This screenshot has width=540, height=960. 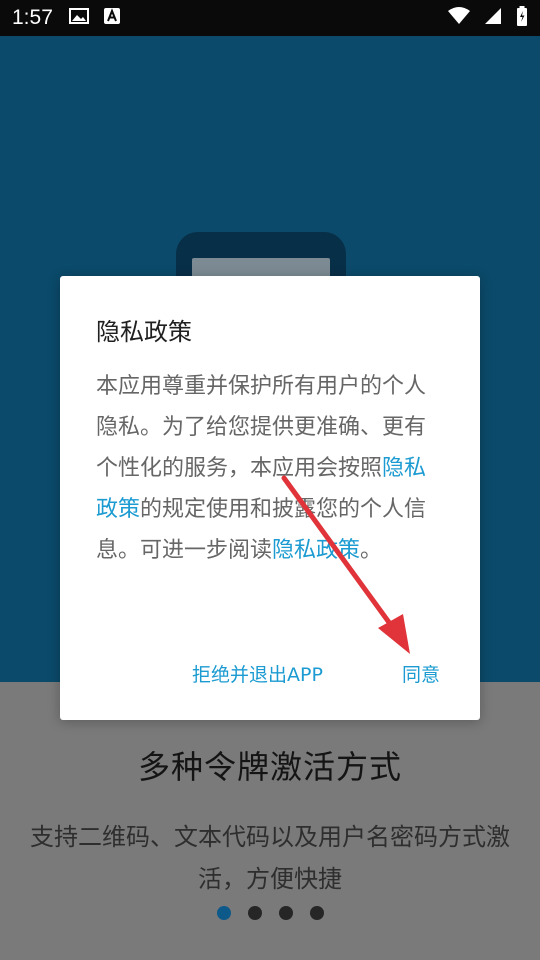 I want to click on dialog-title: 隐私政策, so click(x=144, y=332).